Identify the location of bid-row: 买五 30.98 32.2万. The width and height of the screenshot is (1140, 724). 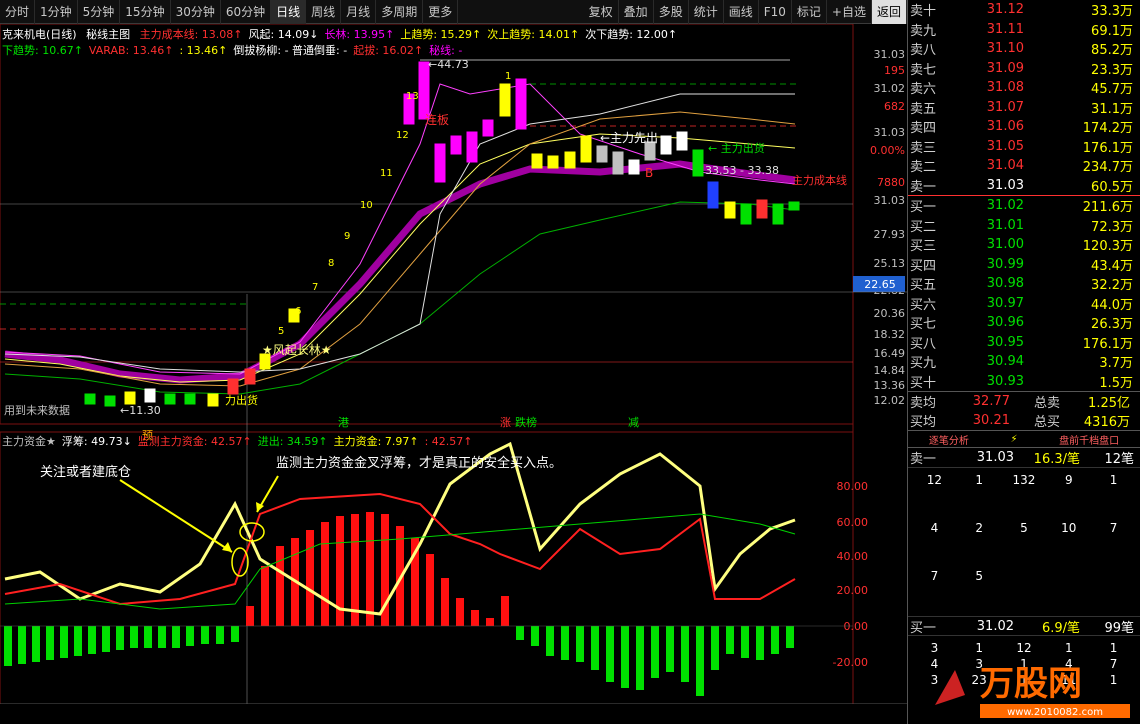
(1024, 284).